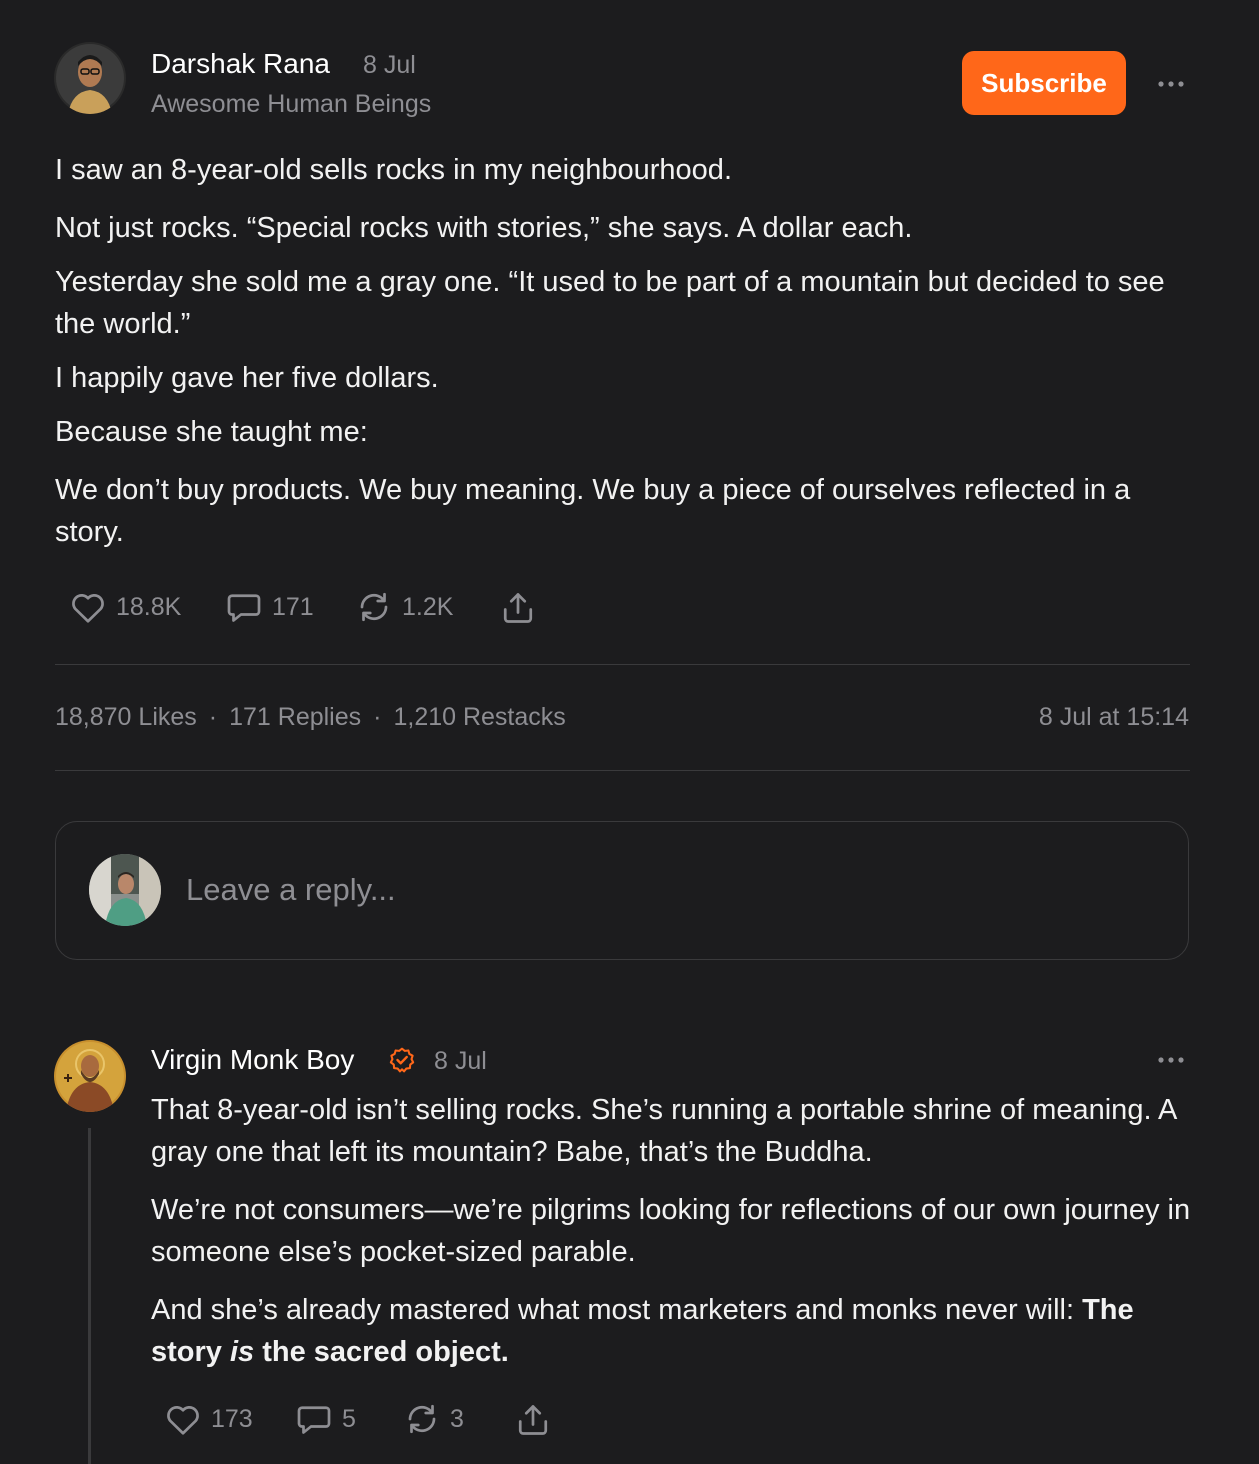  Describe the element at coordinates (125, 890) in the screenshot. I see `current-user-avatar` at that location.